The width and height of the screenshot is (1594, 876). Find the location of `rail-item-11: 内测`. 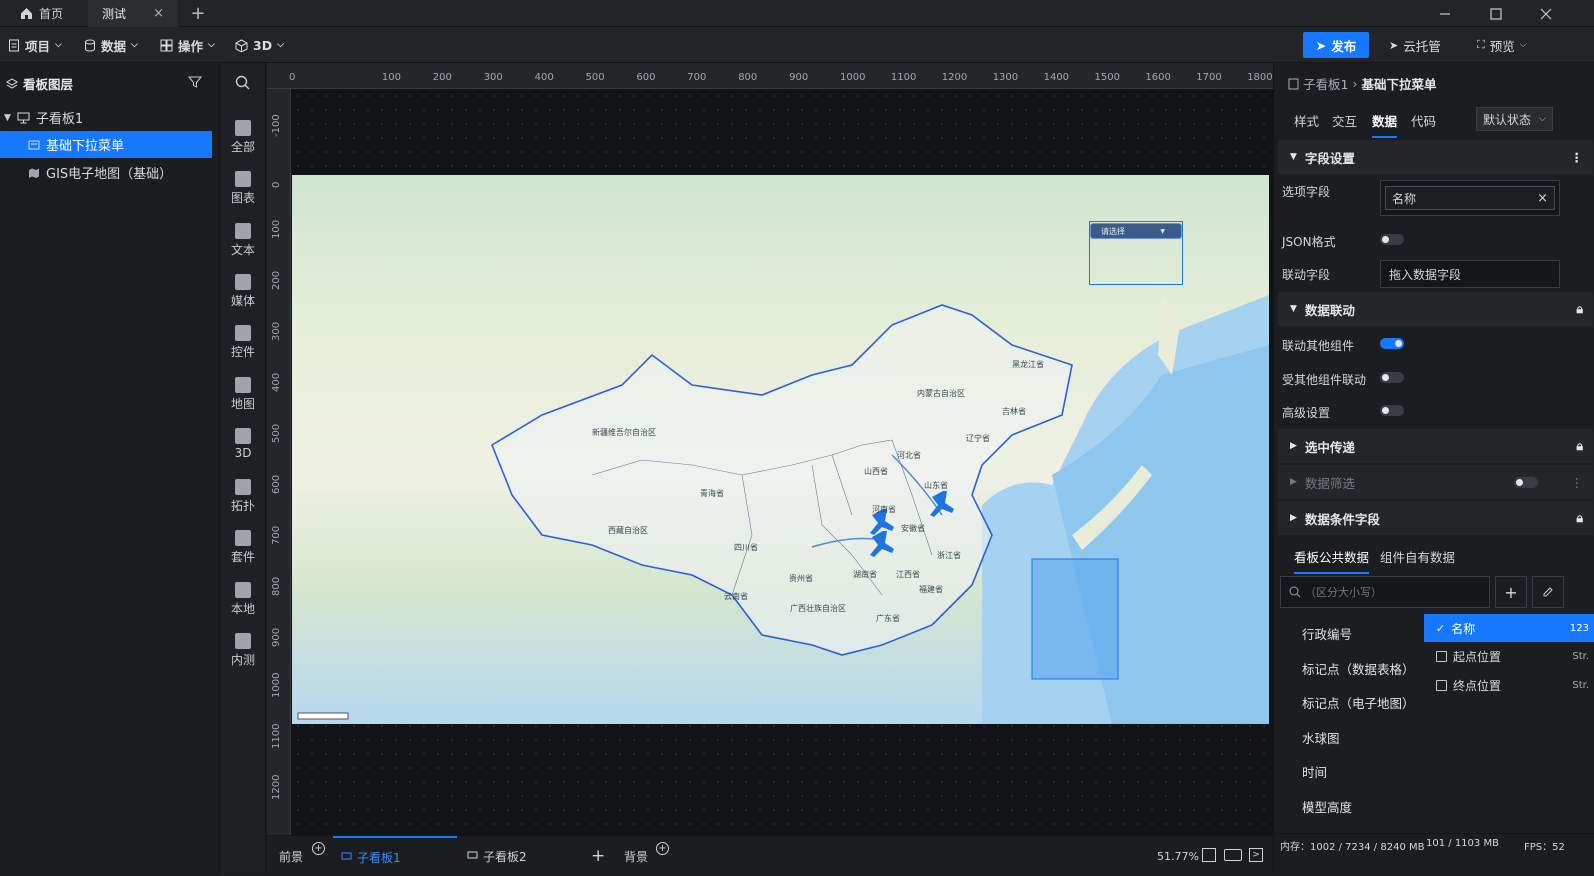

rail-item-11: 内测 is located at coordinates (243, 650).